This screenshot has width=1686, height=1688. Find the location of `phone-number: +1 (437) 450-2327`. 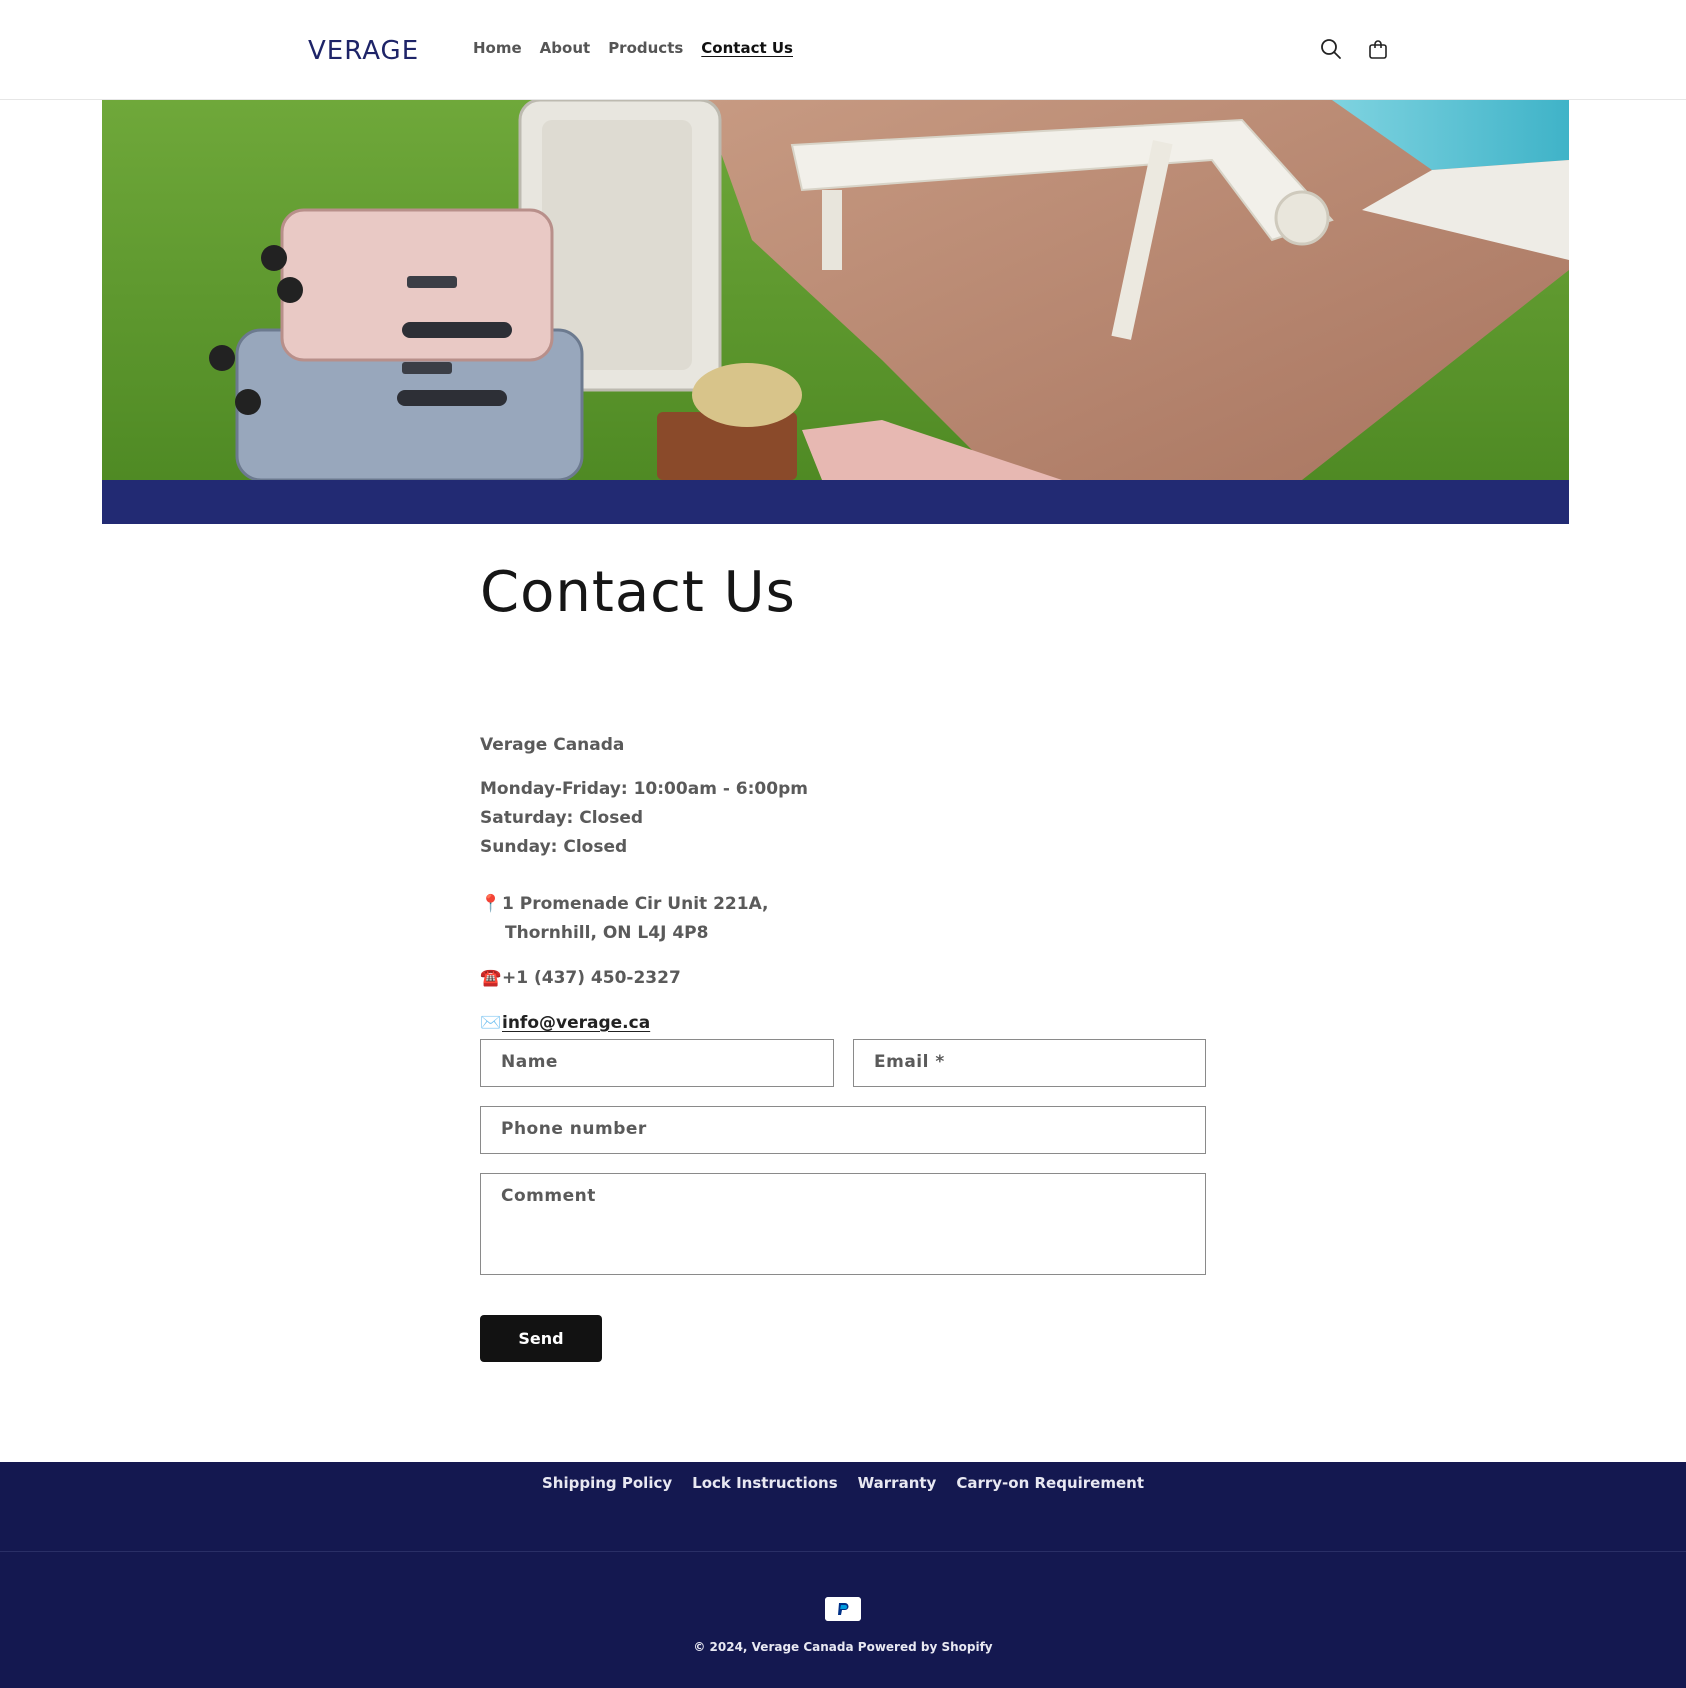

phone-number: +1 (437) 450-2327 is located at coordinates (591, 978).